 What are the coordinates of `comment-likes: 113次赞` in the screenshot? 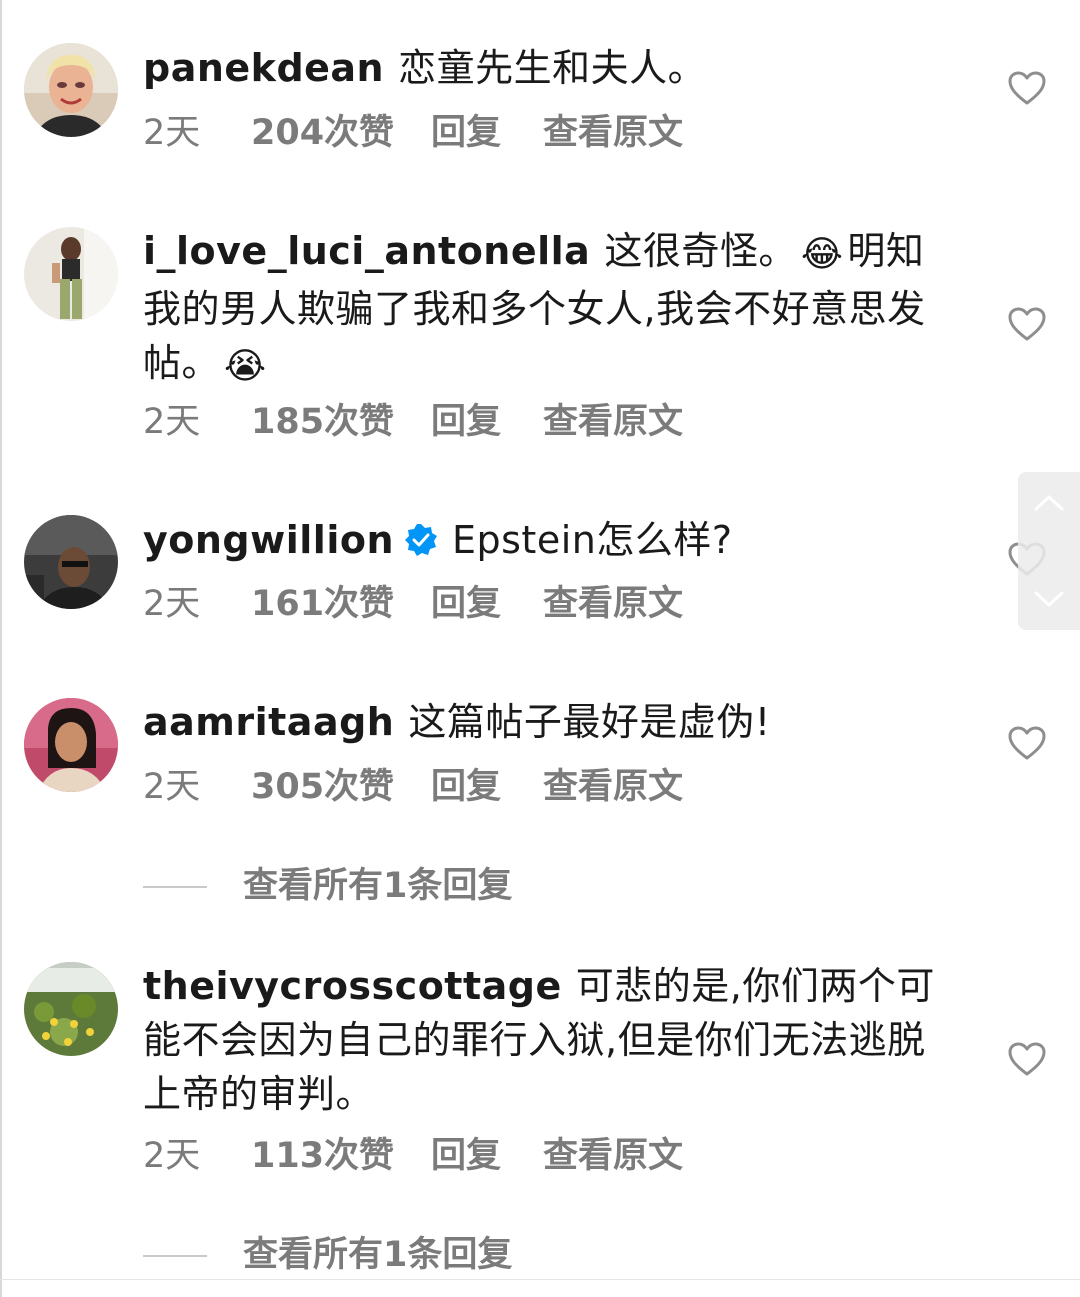 It's located at (322, 1156).